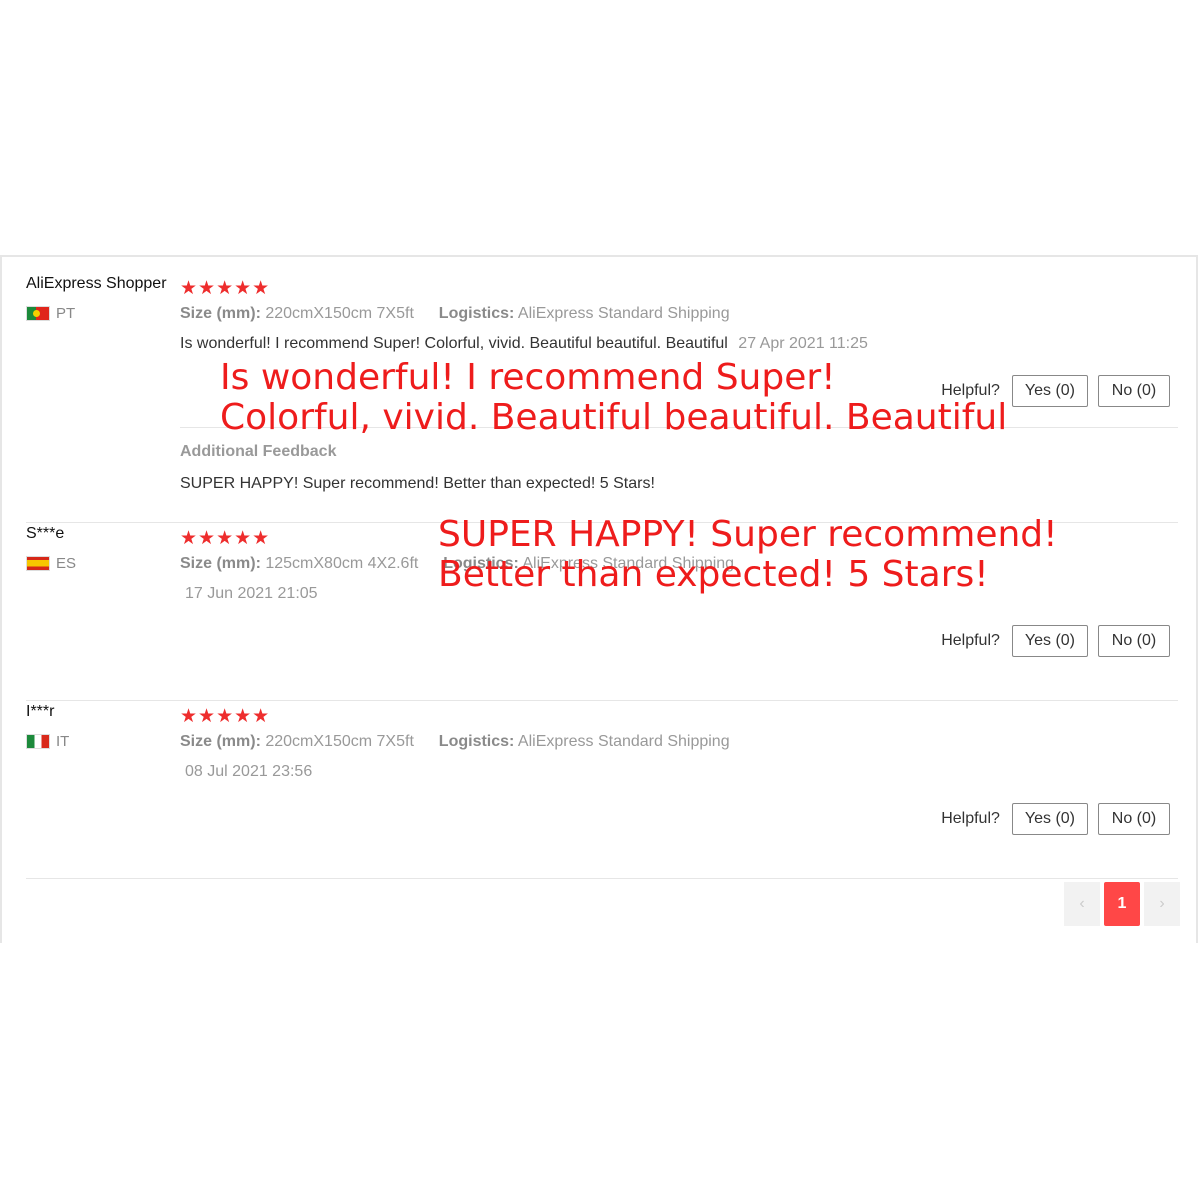 Image resolution: width=1200 pixels, height=1200 pixels. Describe the element at coordinates (66, 563) in the screenshot. I see `country-code: ES` at that location.